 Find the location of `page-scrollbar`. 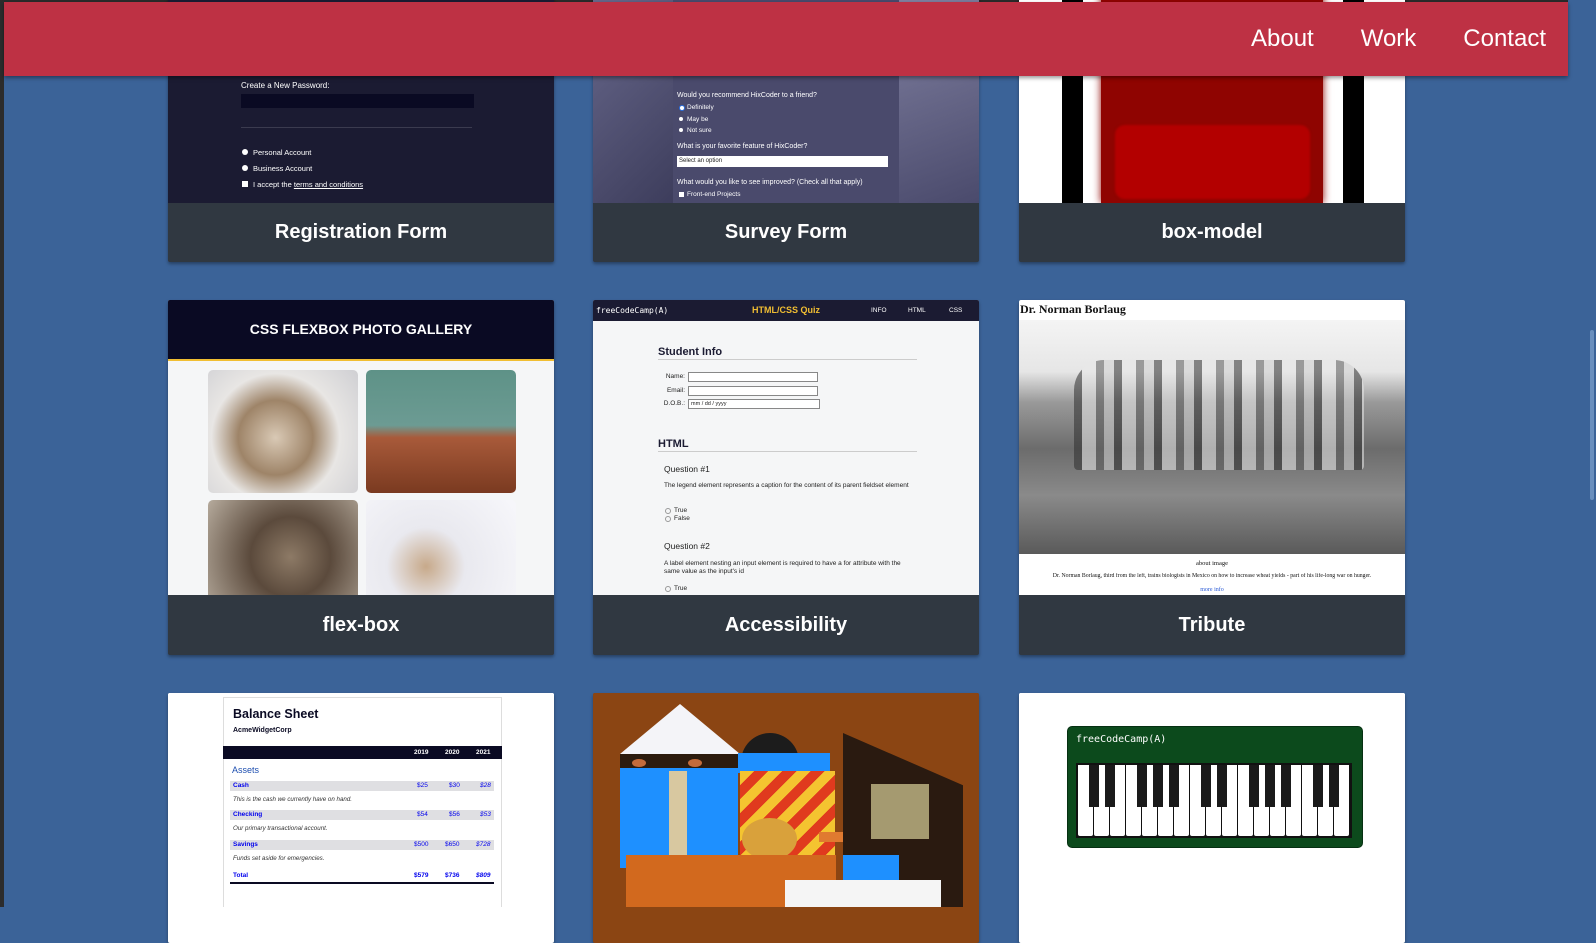

page-scrollbar is located at coordinates (1582, 453).